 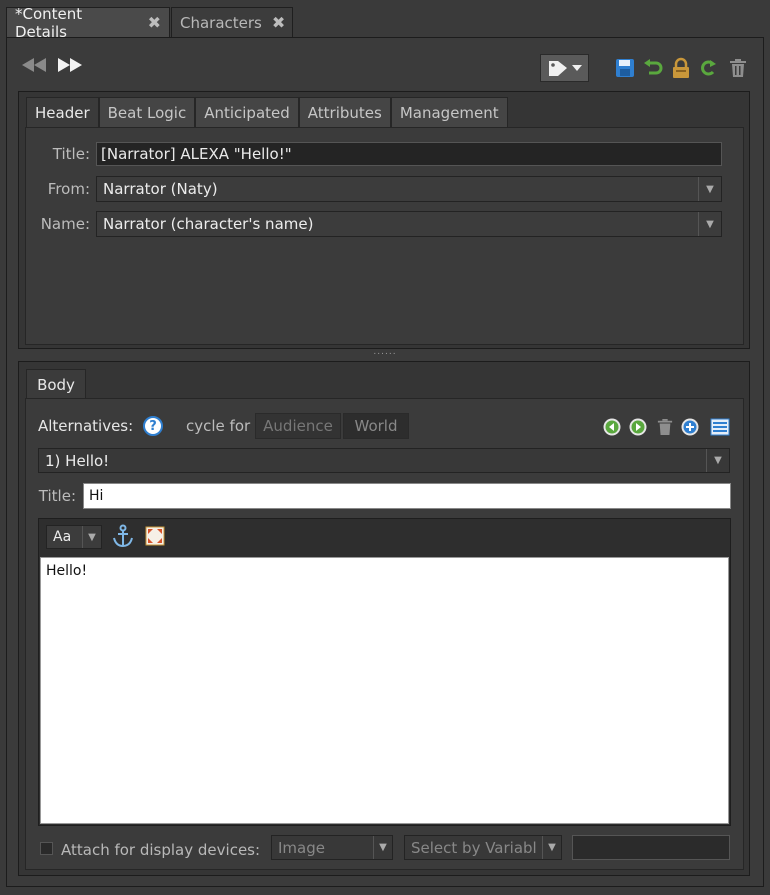 I want to click on variable-select-value: Select by Variabl, so click(x=474, y=847).